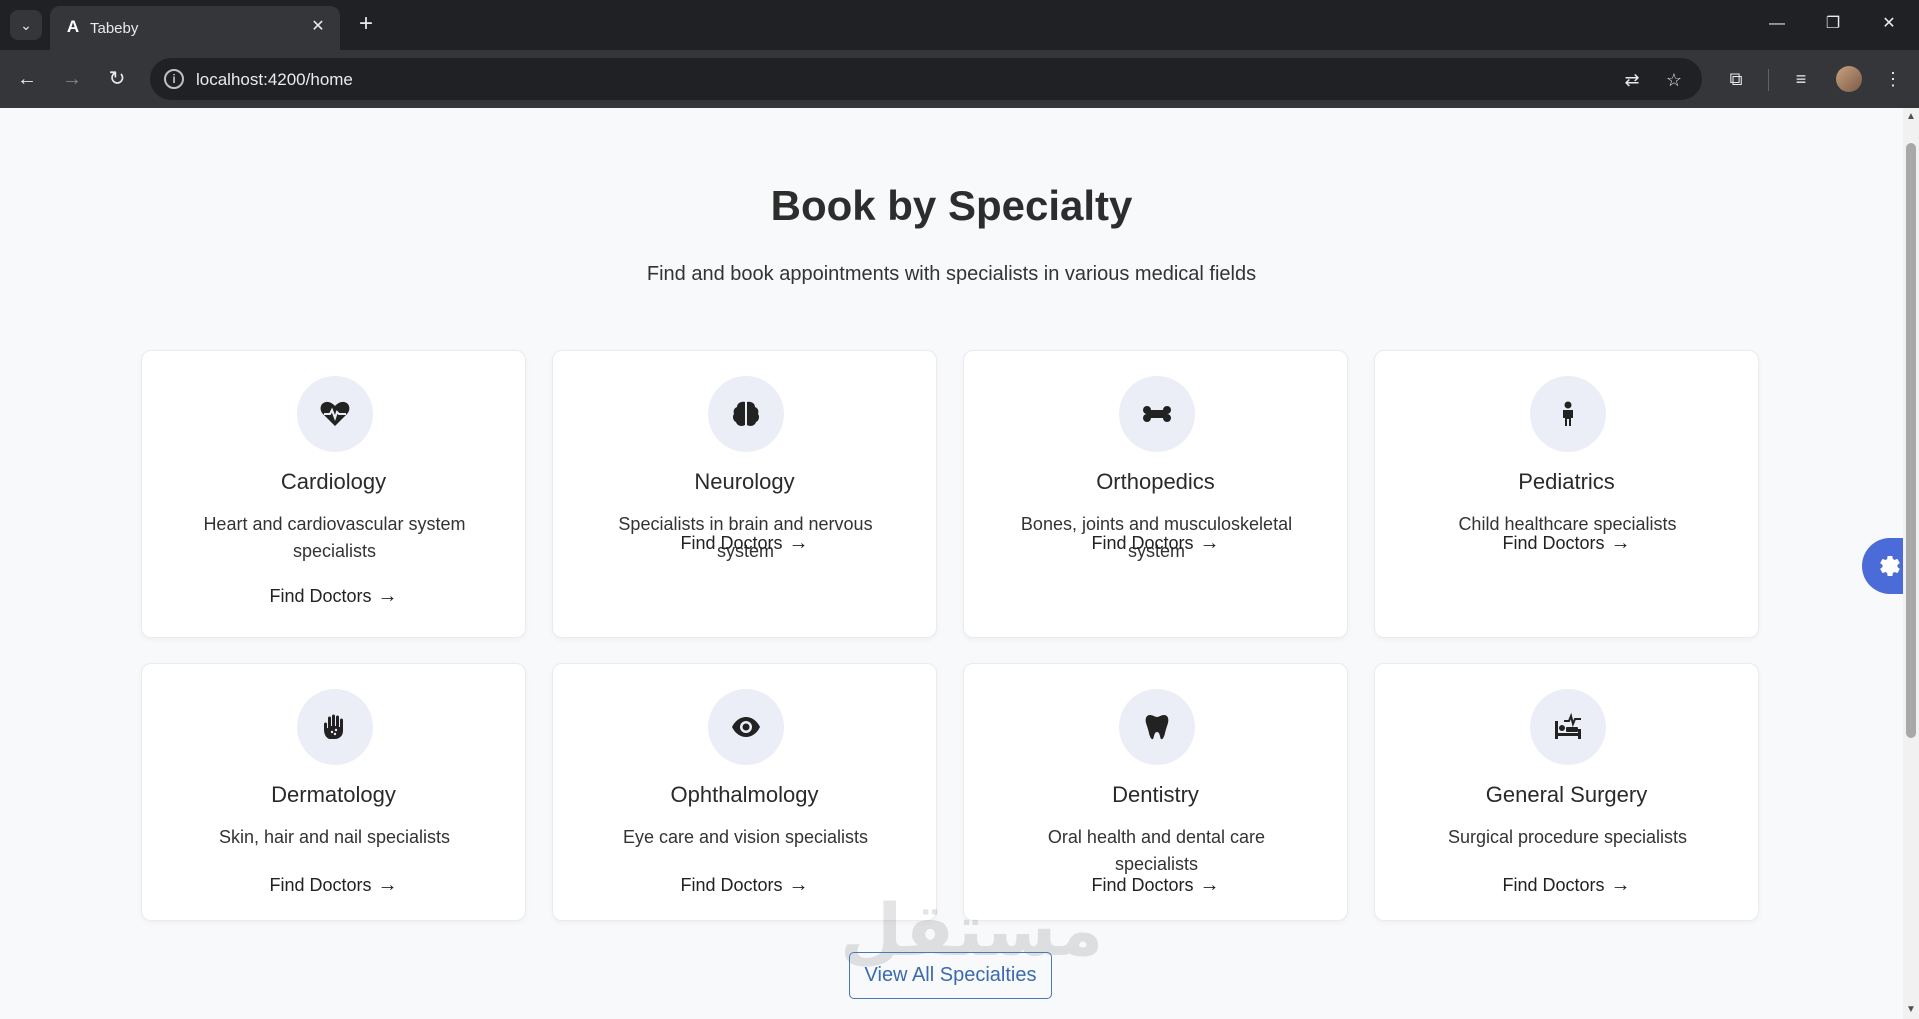  I want to click on specialty-description: Eye care and vision specialists, so click(745, 837).